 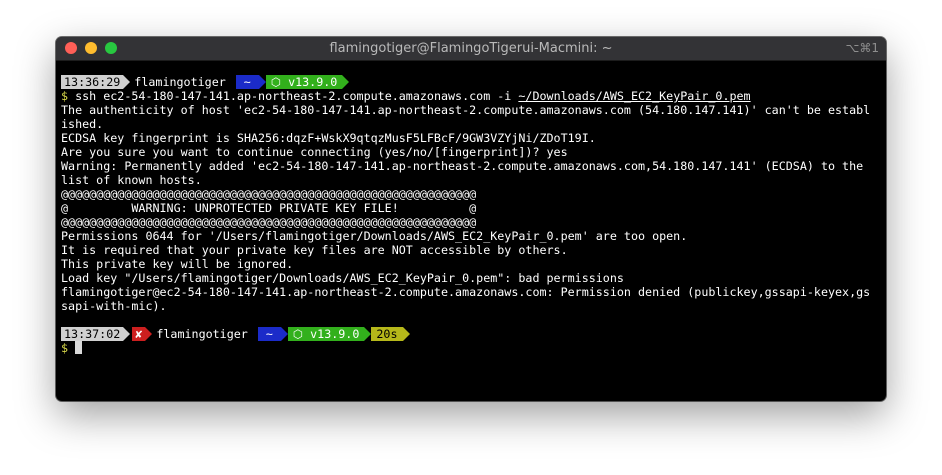 I want to click on input-line: $, so click(x=471, y=348).